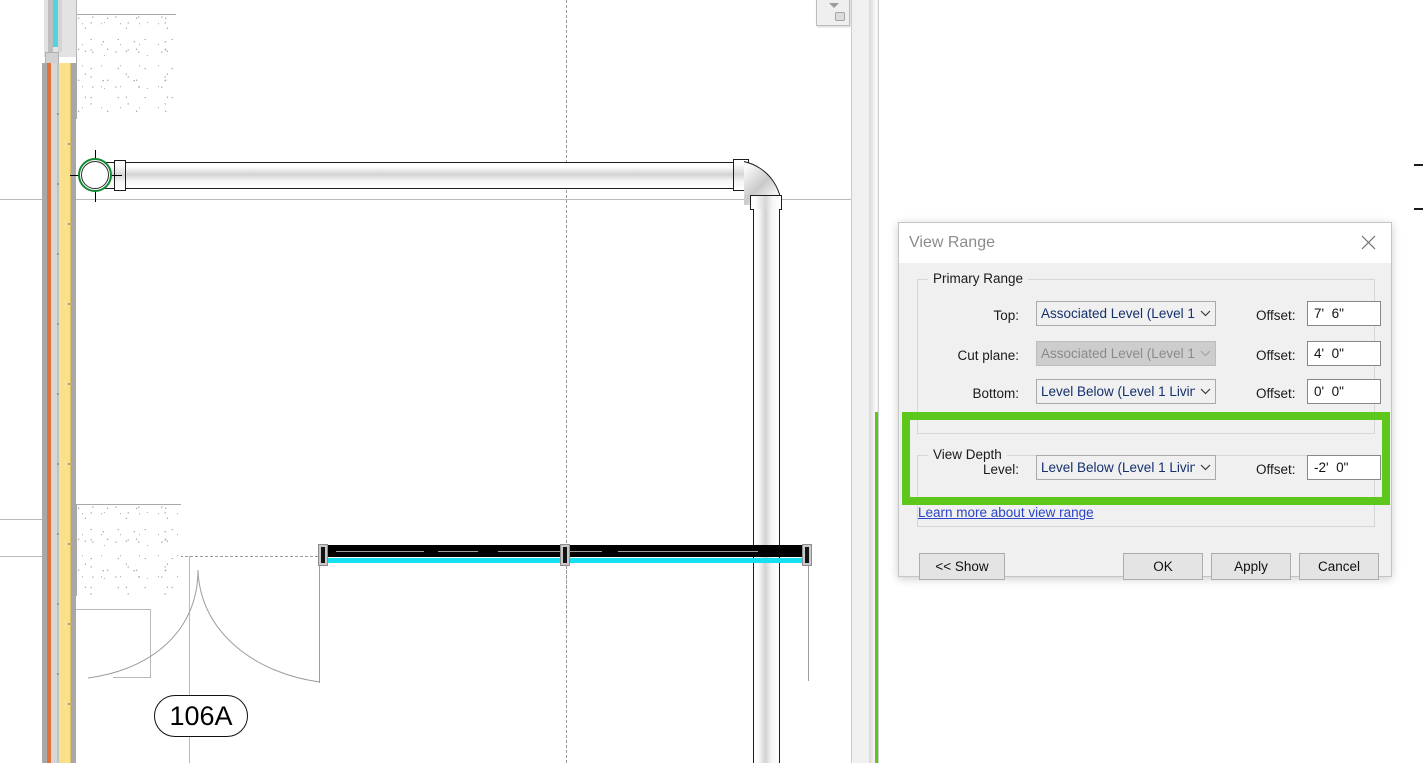 This screenshot has height=763, width=1423. What do you see at coordinates (995, 393) in the screenshot?
I see `bottom-label: Bottom:` at bounding box center [995, 393].